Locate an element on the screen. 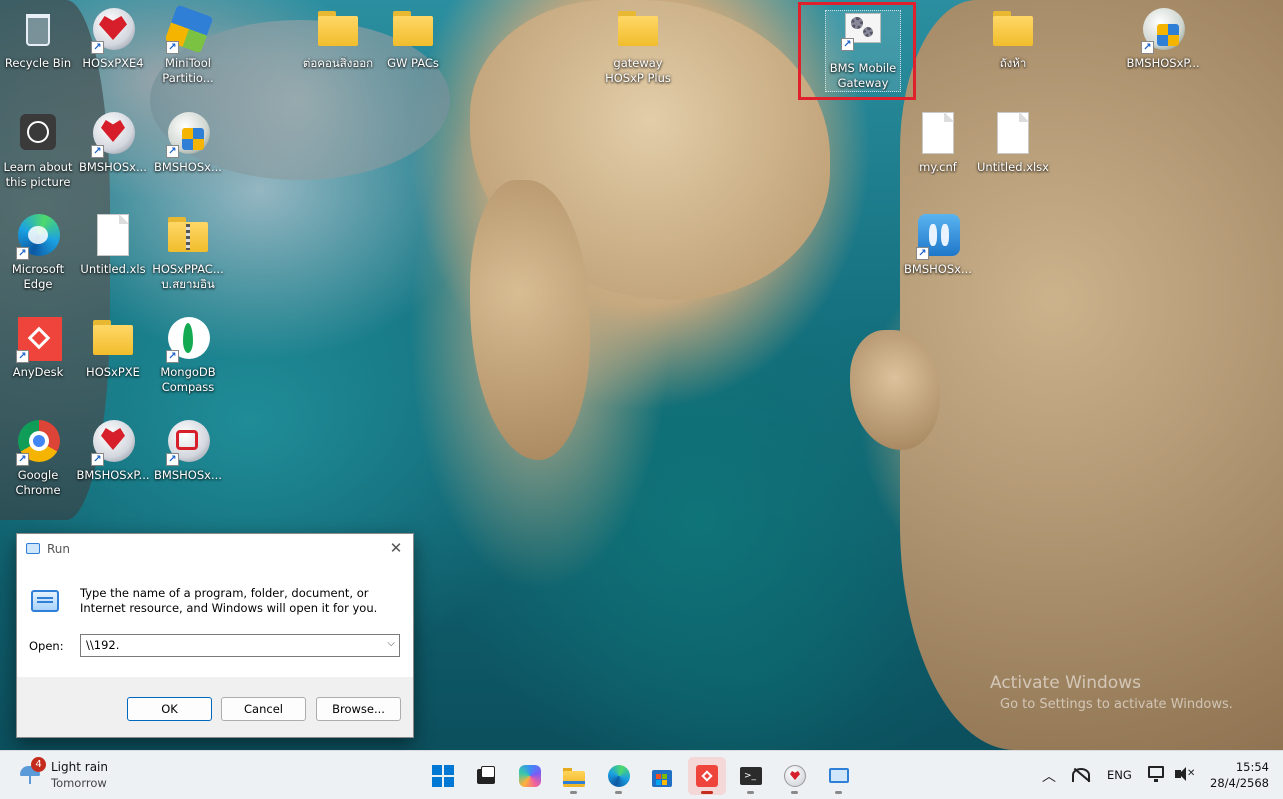  task-view-button is located at coordinates (486, 776).